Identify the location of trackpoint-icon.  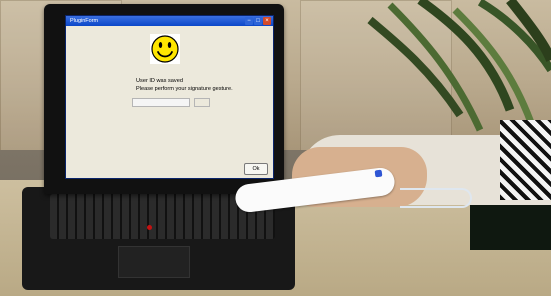
(149, 227).